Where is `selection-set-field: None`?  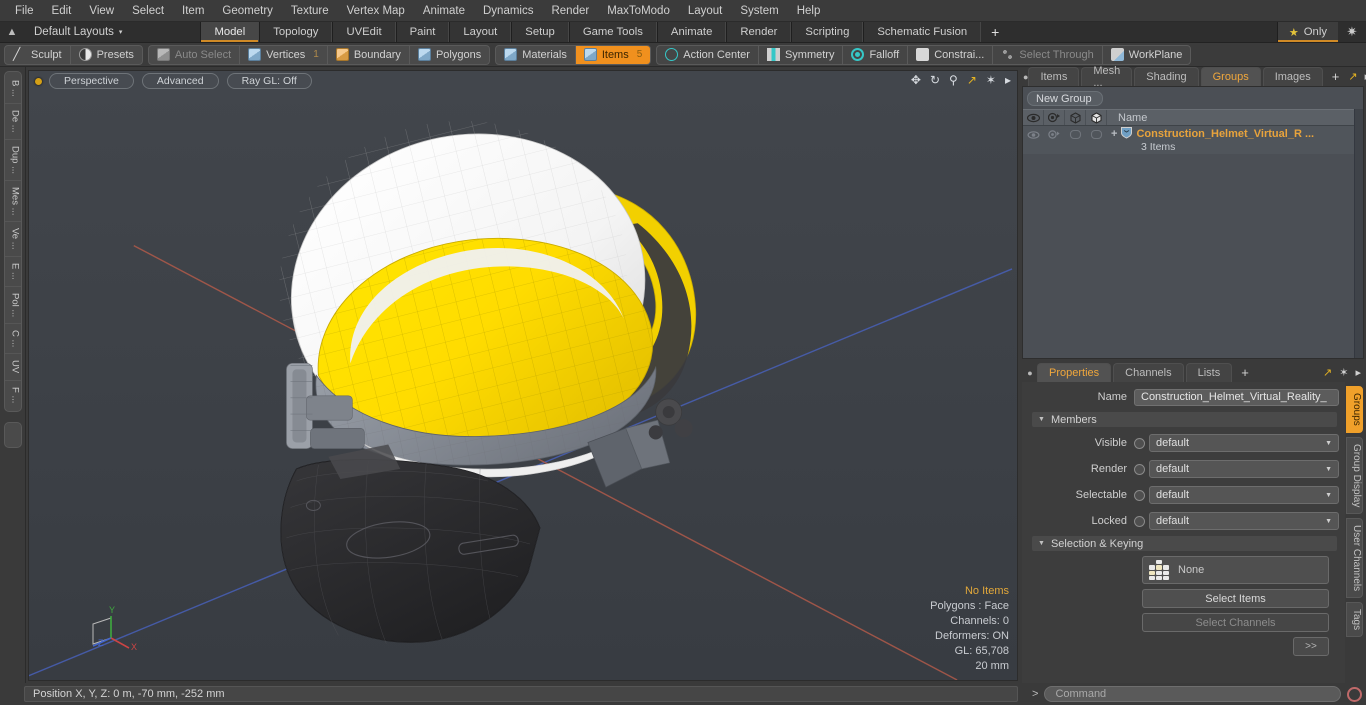
selection-set-field: None is located at coordinates (1235, 570).